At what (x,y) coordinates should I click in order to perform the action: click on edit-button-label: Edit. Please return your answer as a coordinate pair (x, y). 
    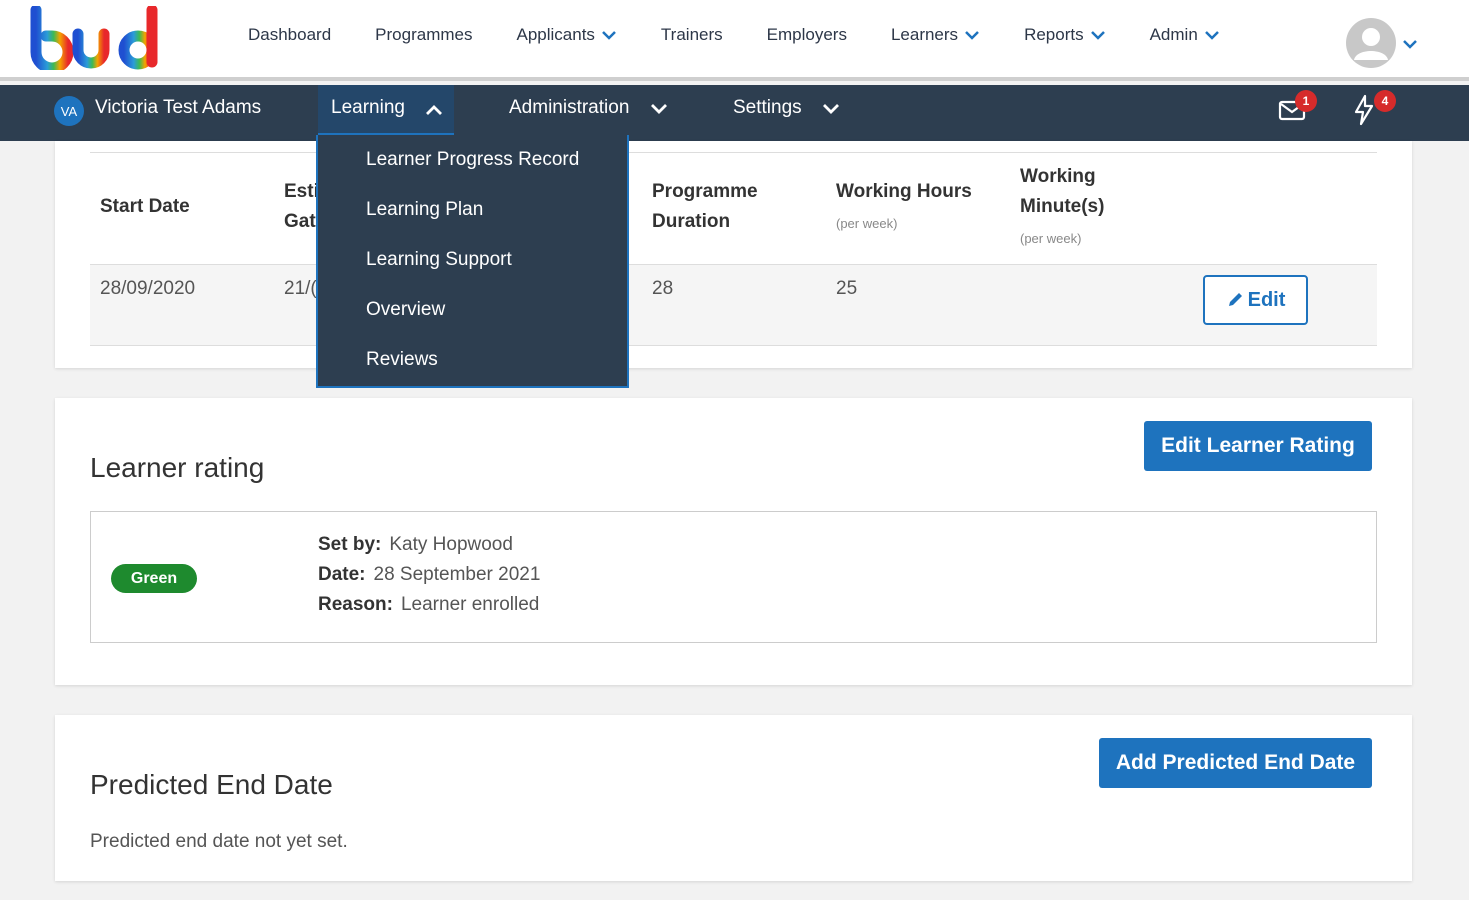
    Looking at the image, I should click on (1266, 299).